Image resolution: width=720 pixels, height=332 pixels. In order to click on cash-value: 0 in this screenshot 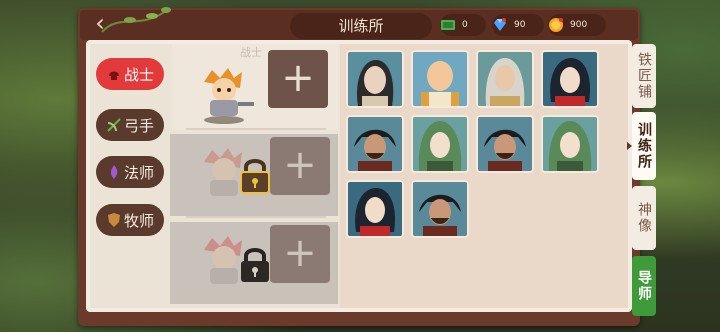, I will do `click(465, 25)`.